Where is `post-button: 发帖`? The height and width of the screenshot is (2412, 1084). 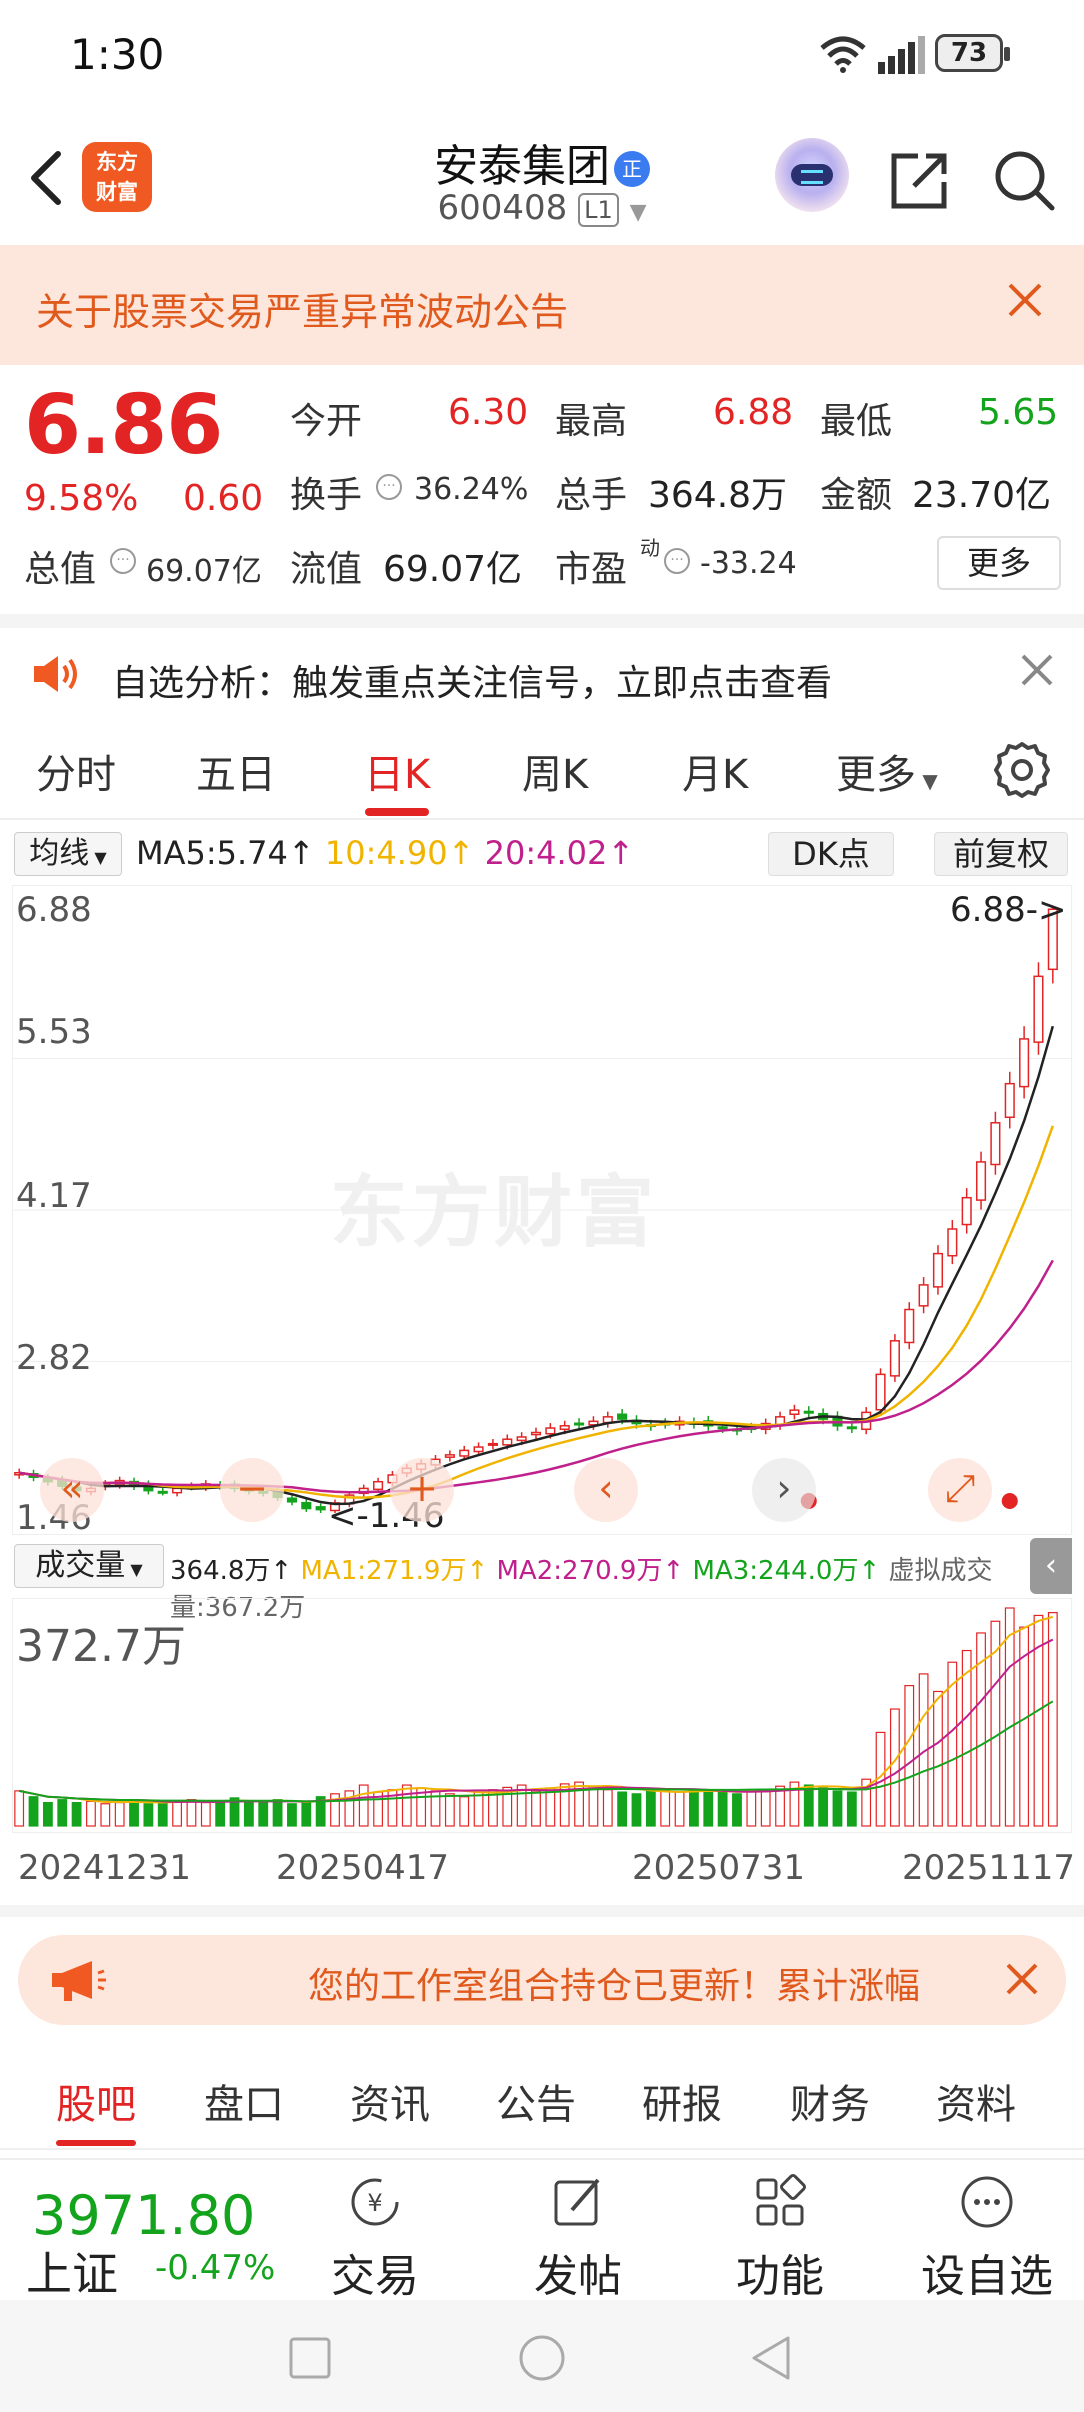
post-button: 发帖 is located at coordinates (578, 2238).